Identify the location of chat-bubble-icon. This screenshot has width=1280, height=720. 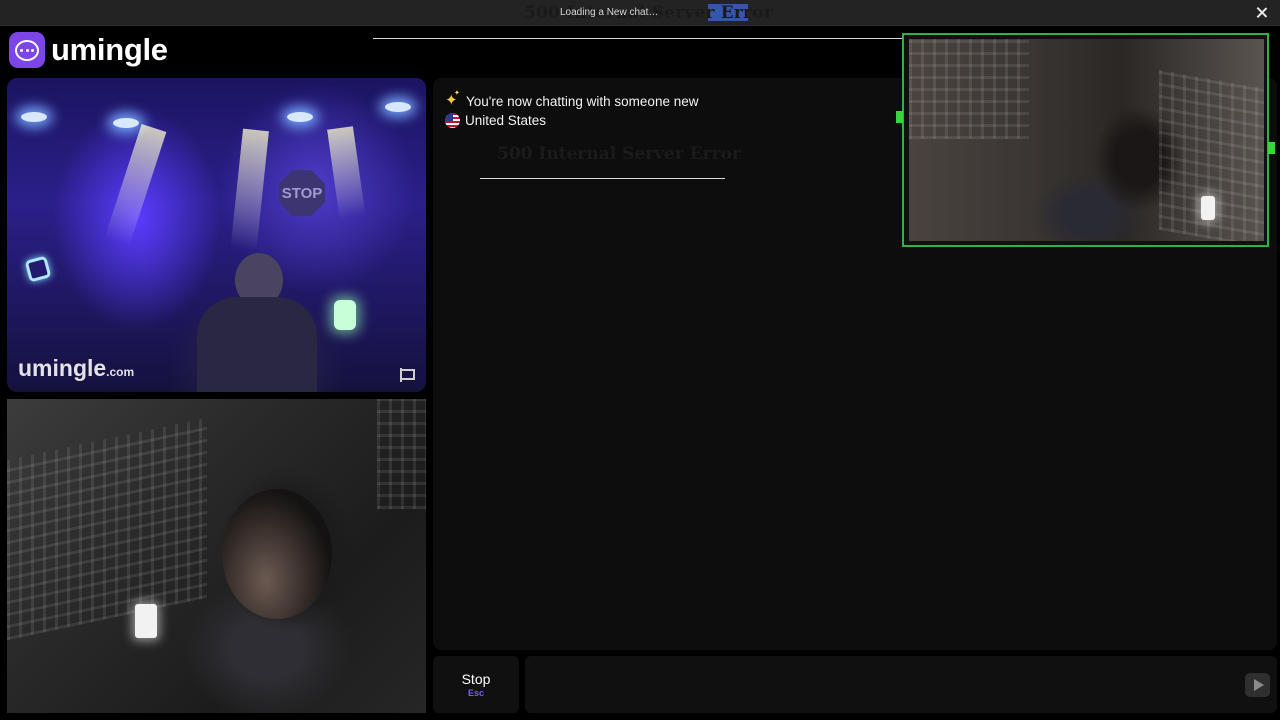
(27, 50).